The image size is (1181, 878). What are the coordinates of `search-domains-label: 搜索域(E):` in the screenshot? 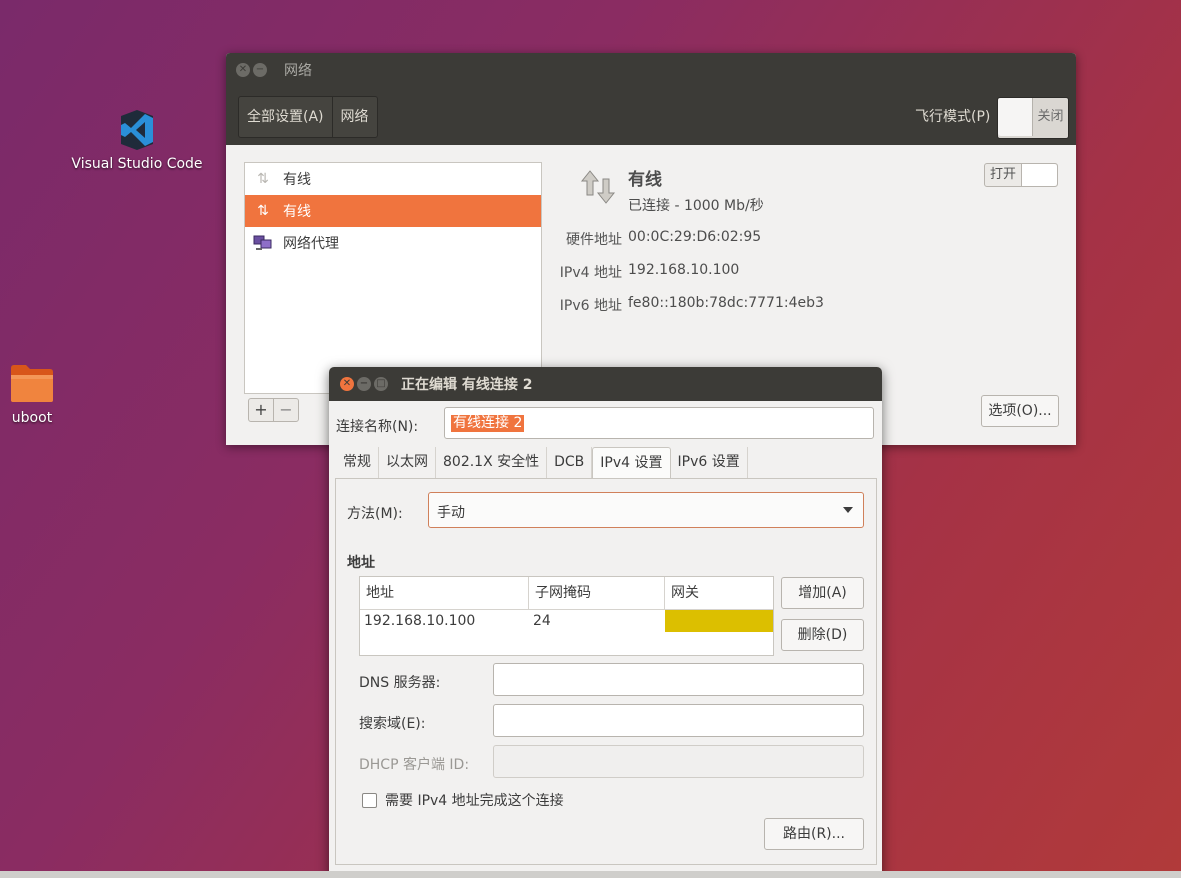 It's located at (392, 724).